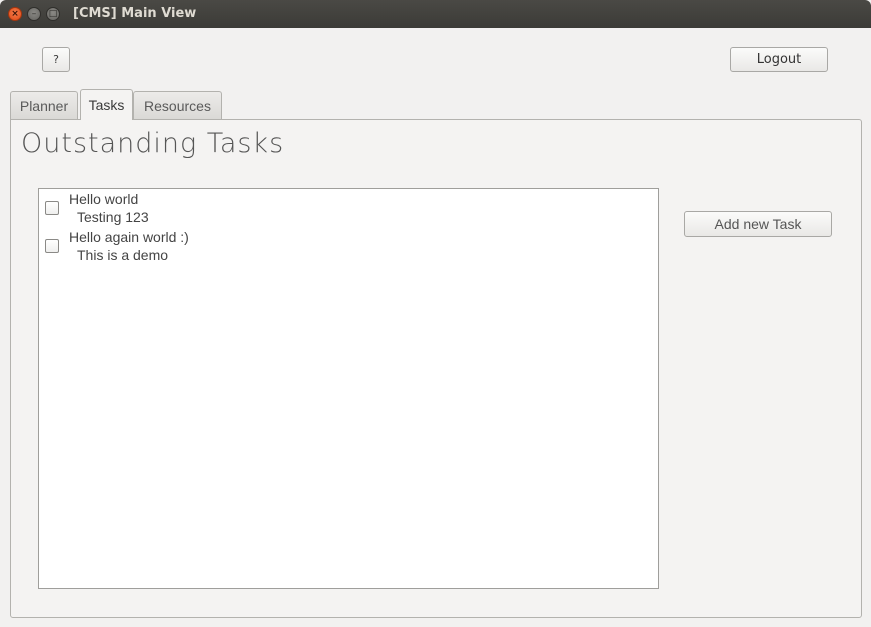  Describe the element at coordinates (104, 199) in the screenshot. I see `task-title: Hello world` at that location.